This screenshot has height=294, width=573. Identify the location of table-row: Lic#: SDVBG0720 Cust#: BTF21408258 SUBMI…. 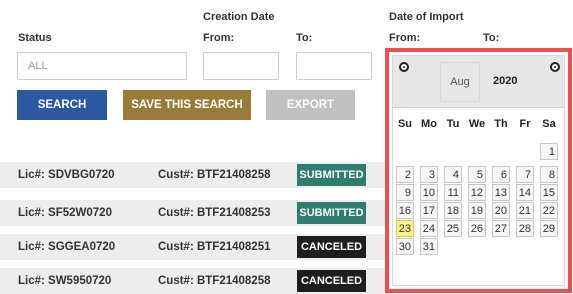
(192, 175).